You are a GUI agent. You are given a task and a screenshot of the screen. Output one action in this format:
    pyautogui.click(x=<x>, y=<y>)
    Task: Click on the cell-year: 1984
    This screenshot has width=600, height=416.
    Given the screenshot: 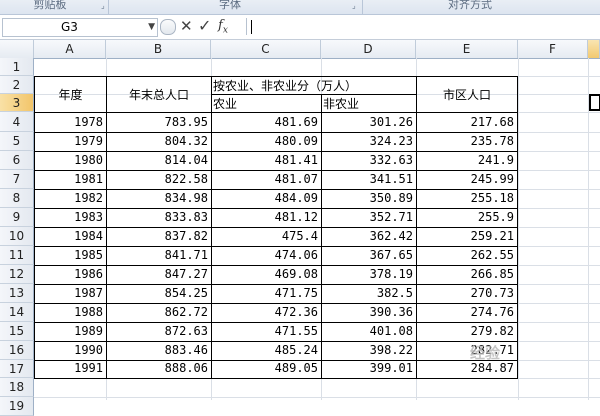 What is the action you would take?
    pyautogui.click(x=68, y=236)
    